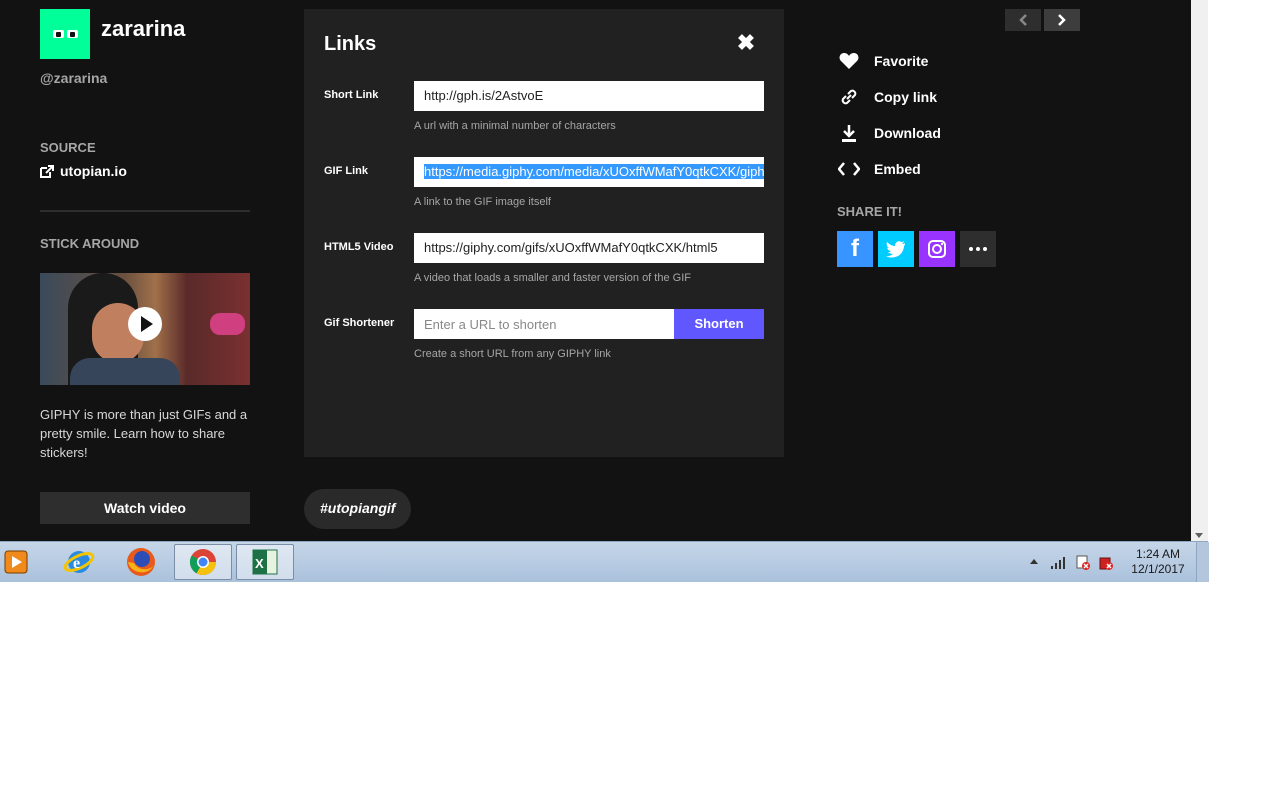 Image resolution: width=1280 pixels, height=800 pixels. Describe the element at coordinates (93, 171) in the screenshot. I see `source-link-label: utopian.io` at that location.